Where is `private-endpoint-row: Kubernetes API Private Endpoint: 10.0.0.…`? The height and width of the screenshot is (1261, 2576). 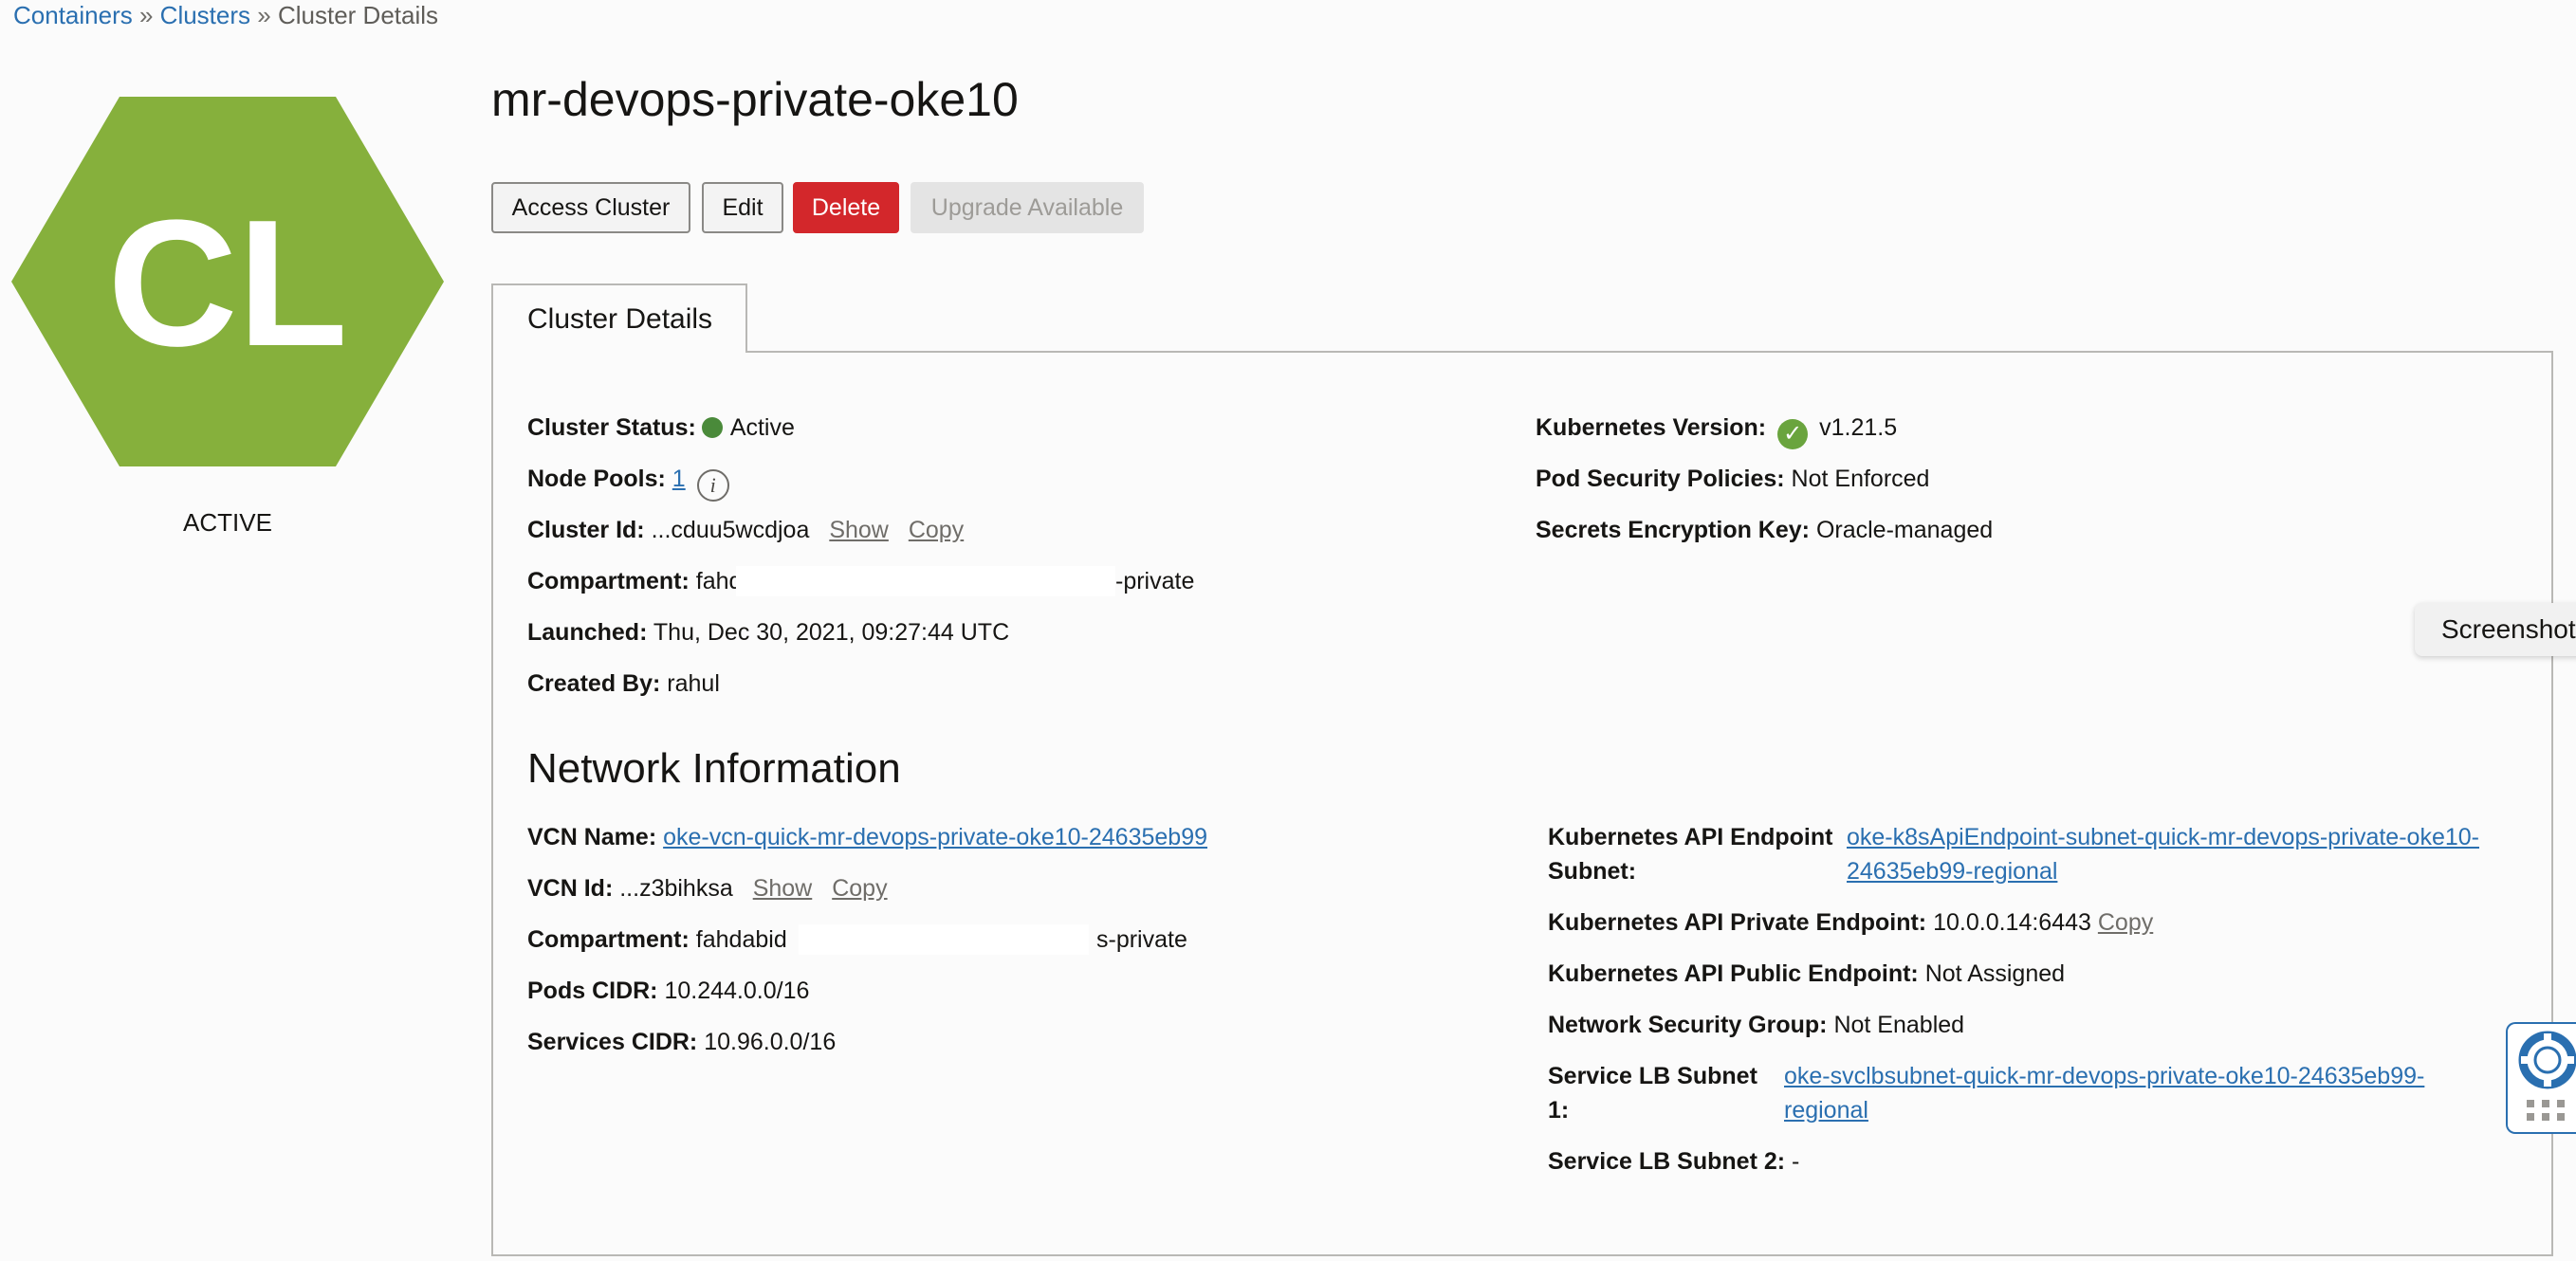
private-endpoint-row: Kubernetes API Private Endpoint: 10.0.0.… is located at coordinates (1850, 923).